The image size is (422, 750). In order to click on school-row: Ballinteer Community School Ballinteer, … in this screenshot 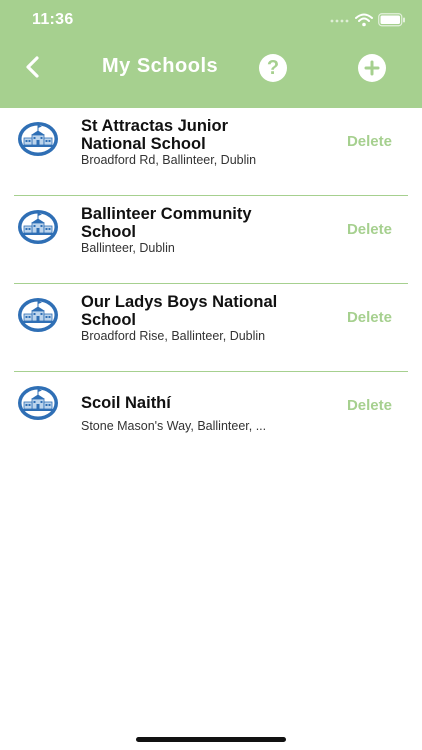, I will do `click(211, 240)`.